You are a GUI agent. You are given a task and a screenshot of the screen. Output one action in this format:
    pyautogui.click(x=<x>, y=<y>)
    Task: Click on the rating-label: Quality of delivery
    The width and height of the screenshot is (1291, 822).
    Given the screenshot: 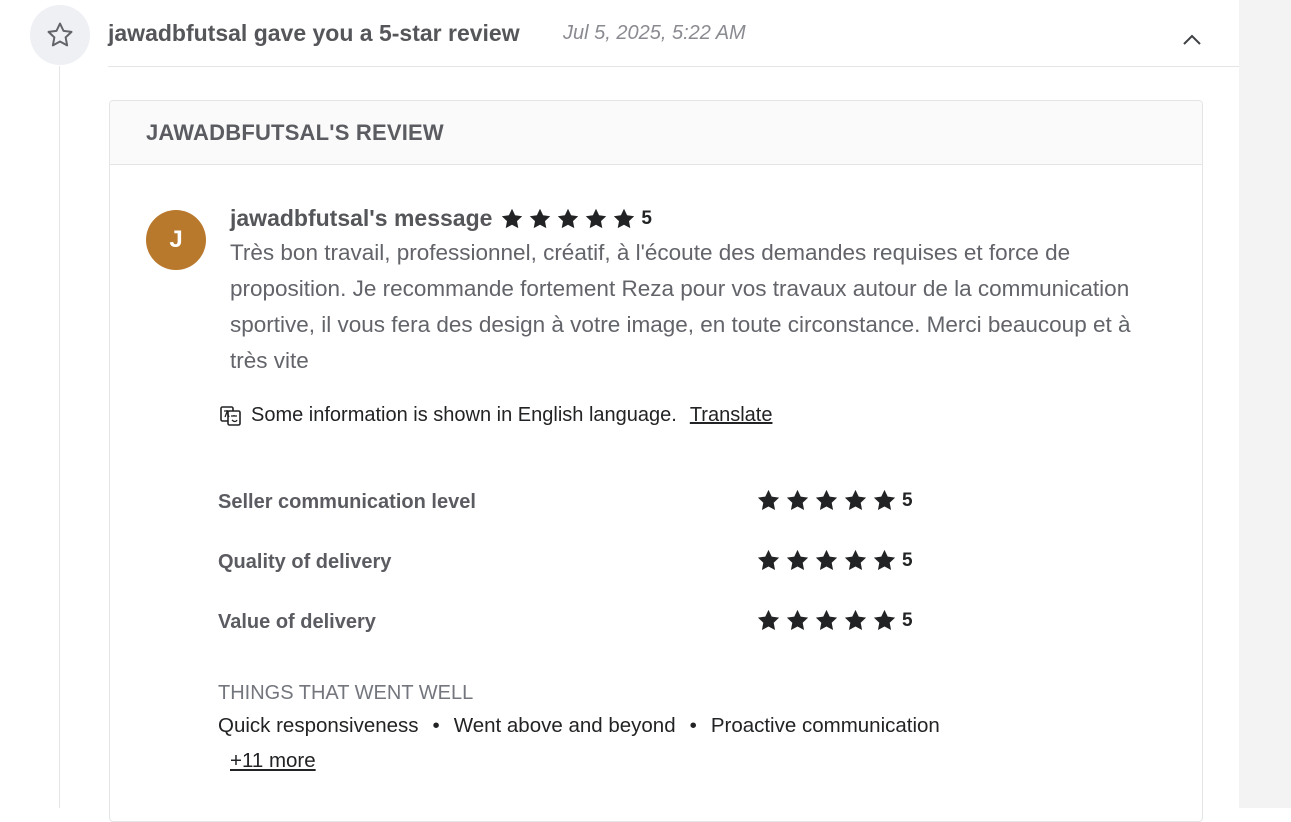 What is the action you would take?
    pyautogui.click(x=305, y=562)
    